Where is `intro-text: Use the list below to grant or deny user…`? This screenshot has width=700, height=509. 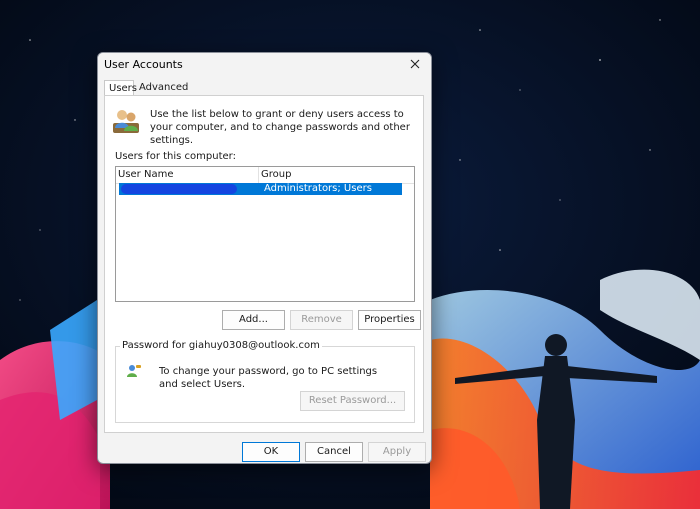 intro-text: Use the list below to grant or deny user… is located at coordinates (280, 127).